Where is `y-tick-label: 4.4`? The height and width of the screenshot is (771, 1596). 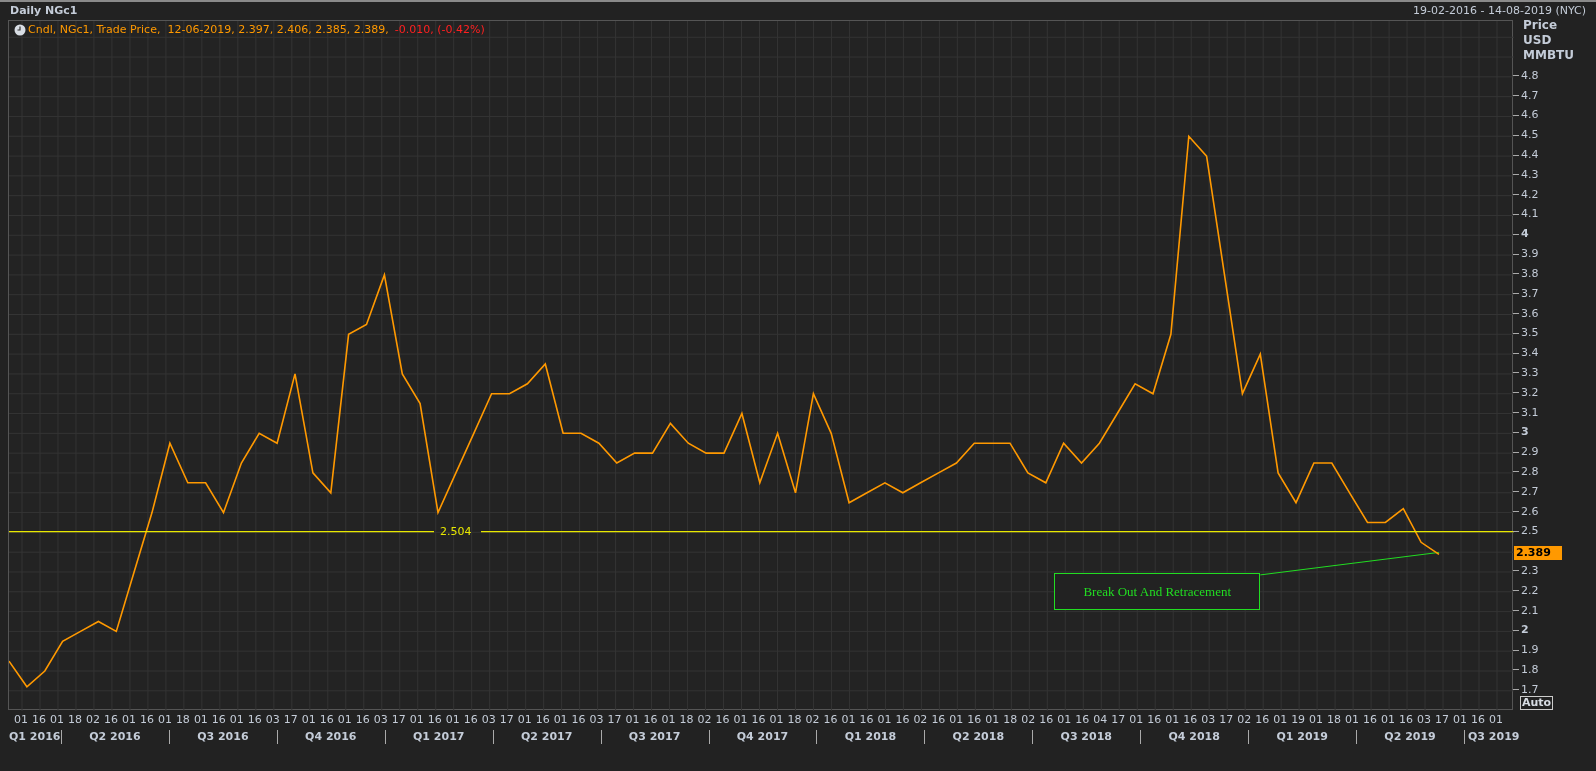 y-tick-label: 4.4 is located at coordinates (1530, 155).